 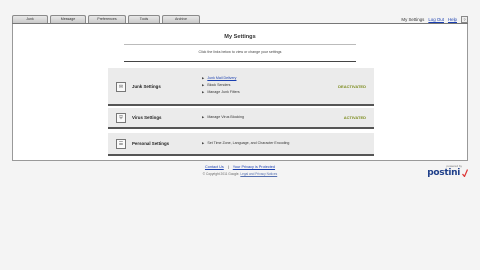 I want to click on personal-settings-icon: ☰, so click(x=121, y=144).